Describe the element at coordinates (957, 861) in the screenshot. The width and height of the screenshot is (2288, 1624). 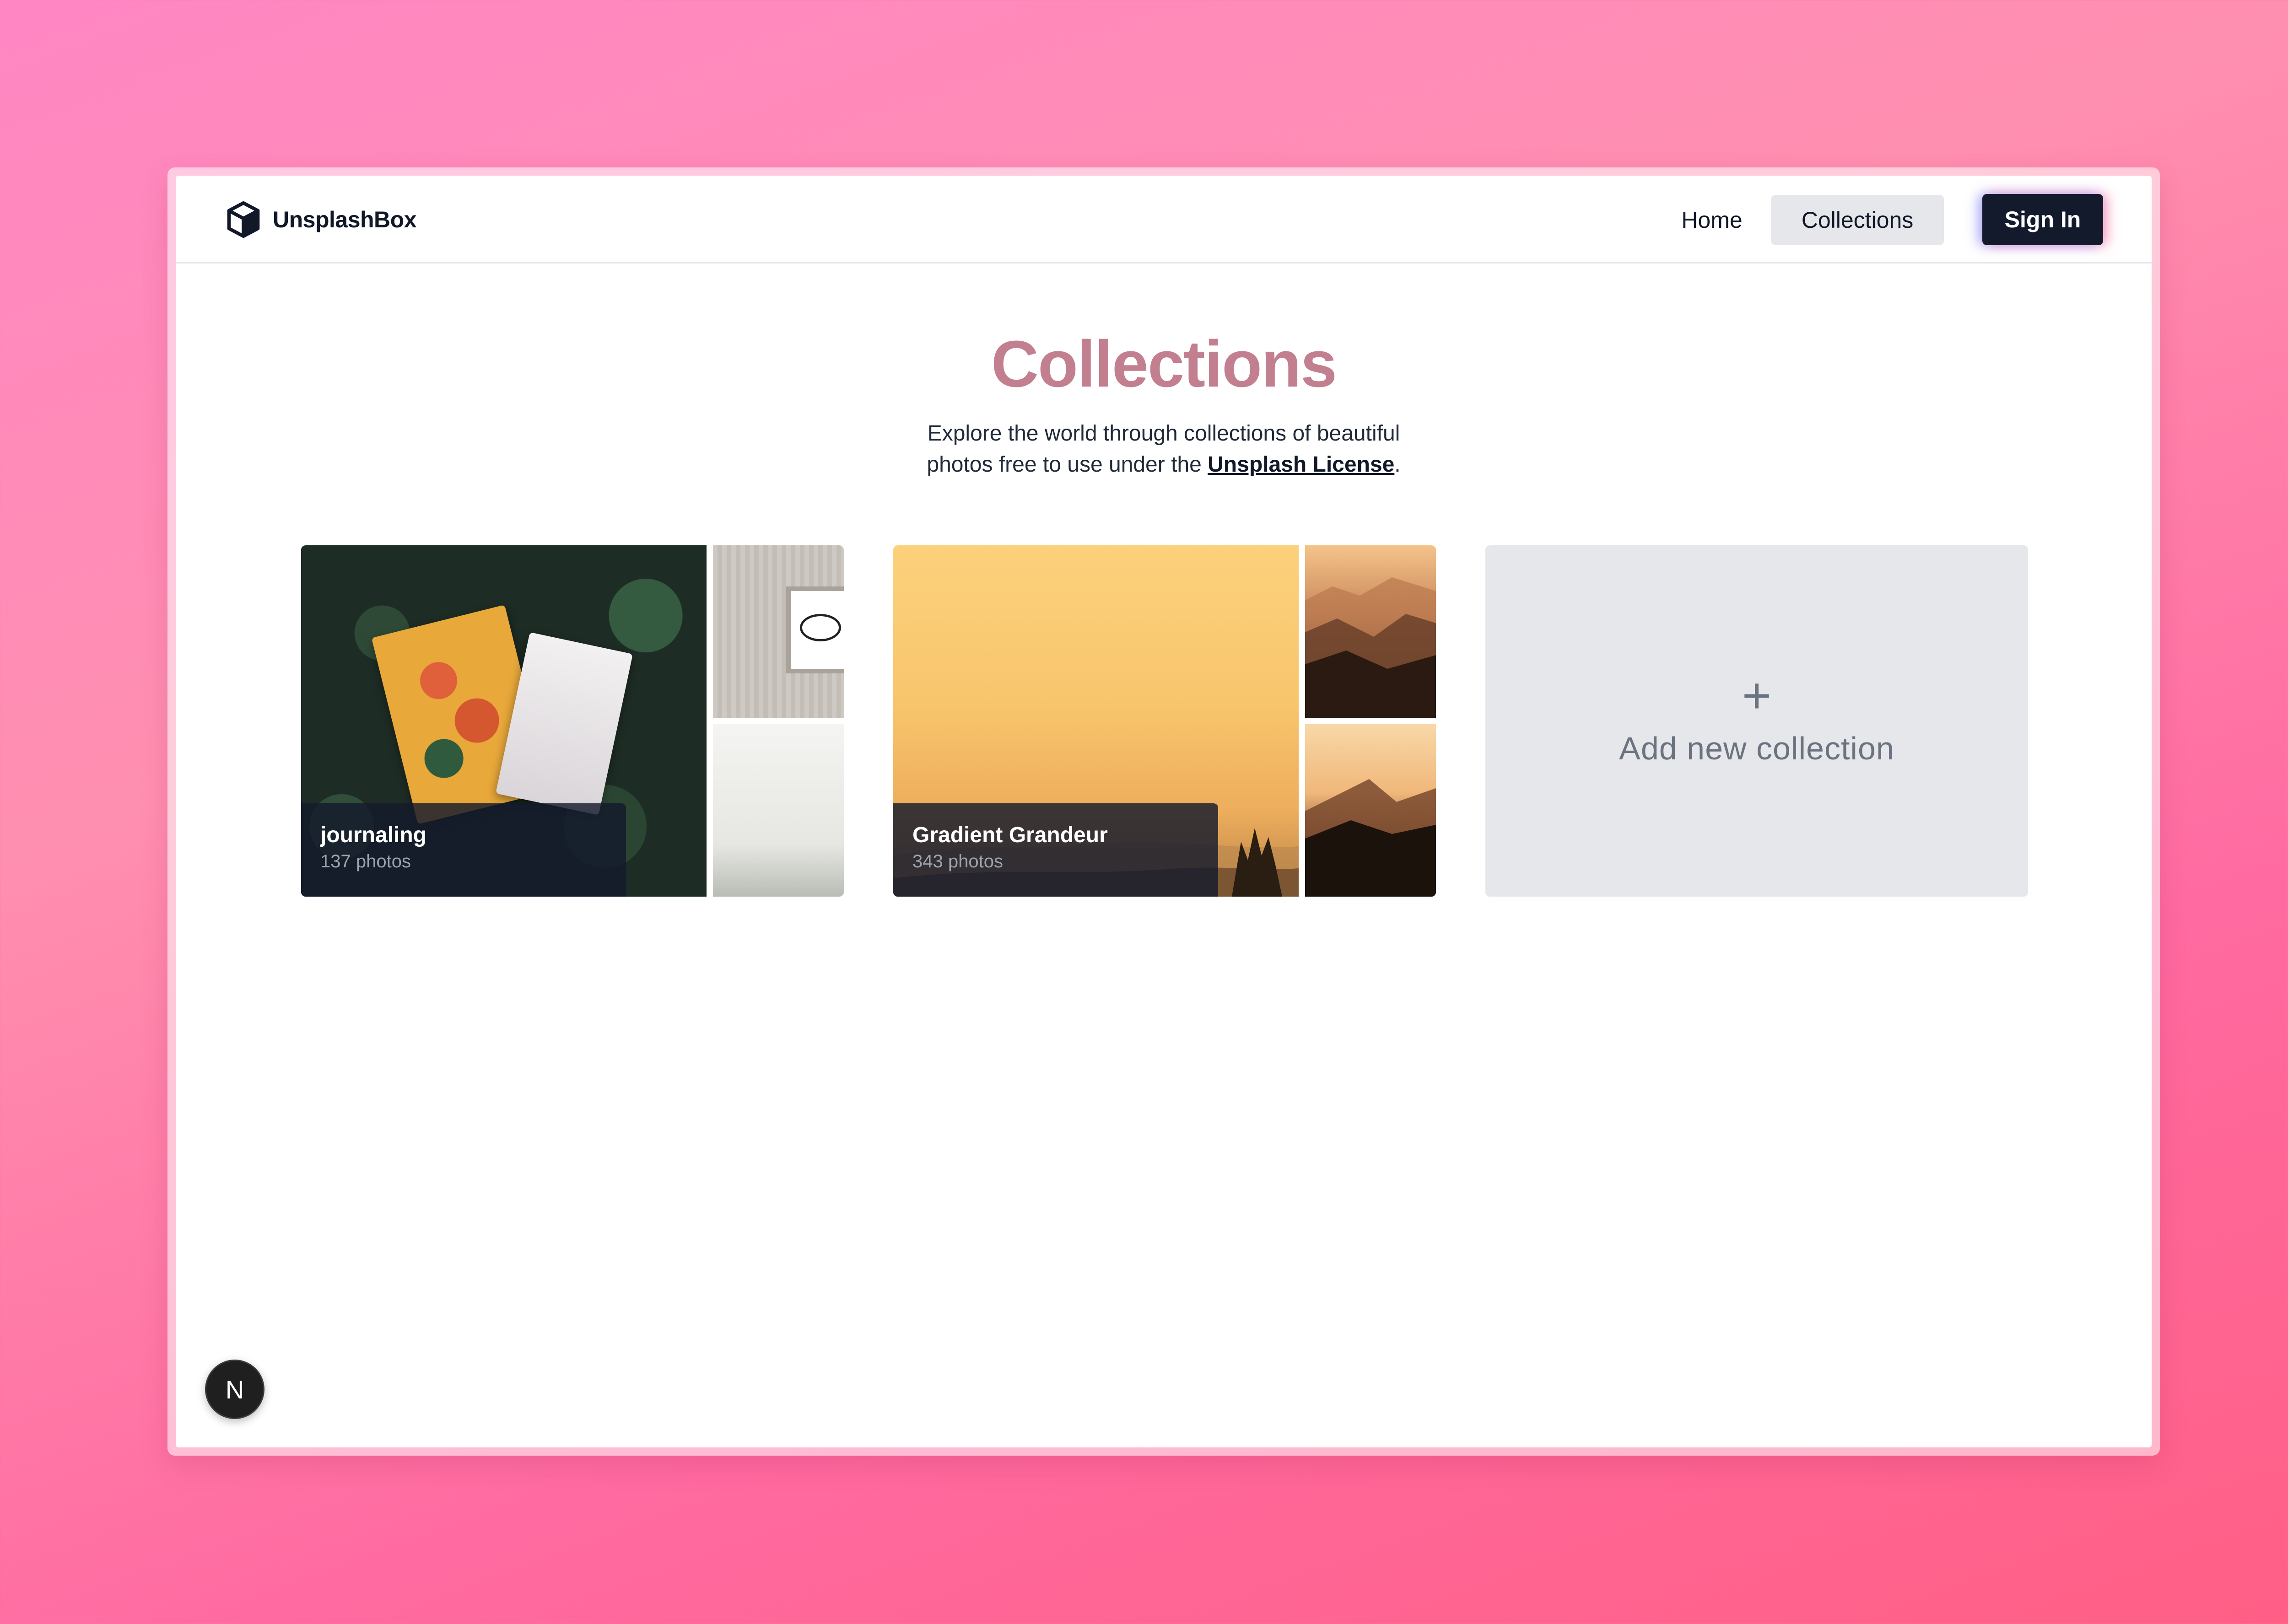
I see `collection-photo-count: 343 photos` at that location.